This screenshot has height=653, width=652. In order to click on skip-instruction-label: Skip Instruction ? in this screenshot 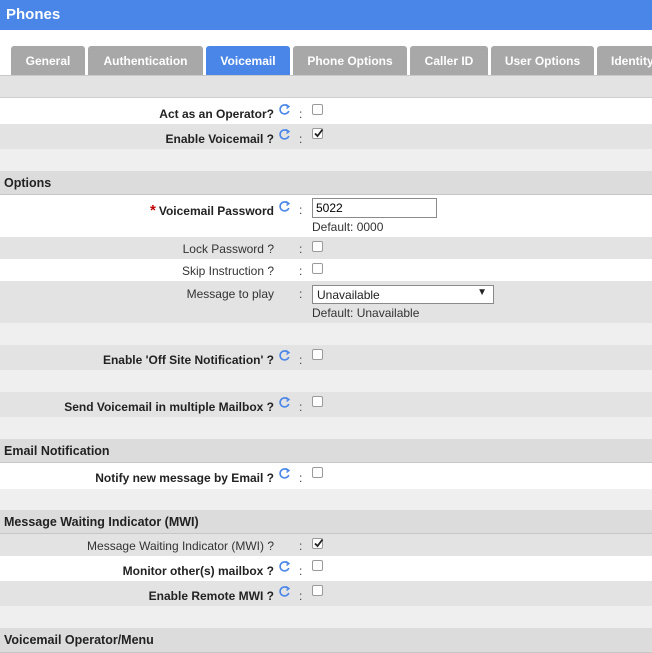, I will do `click(227, 271)`.